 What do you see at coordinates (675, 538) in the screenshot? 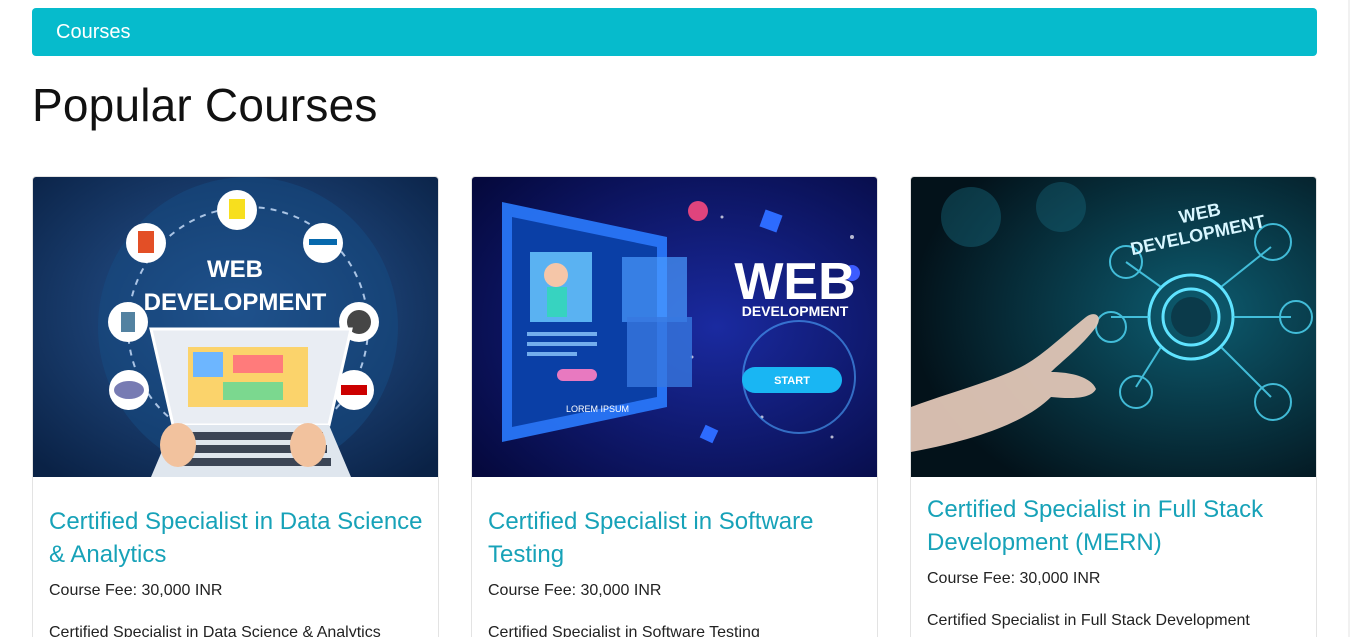
I see `course-title-link: Certified Specialist in Software Testing` at bounding box center [675, 538].